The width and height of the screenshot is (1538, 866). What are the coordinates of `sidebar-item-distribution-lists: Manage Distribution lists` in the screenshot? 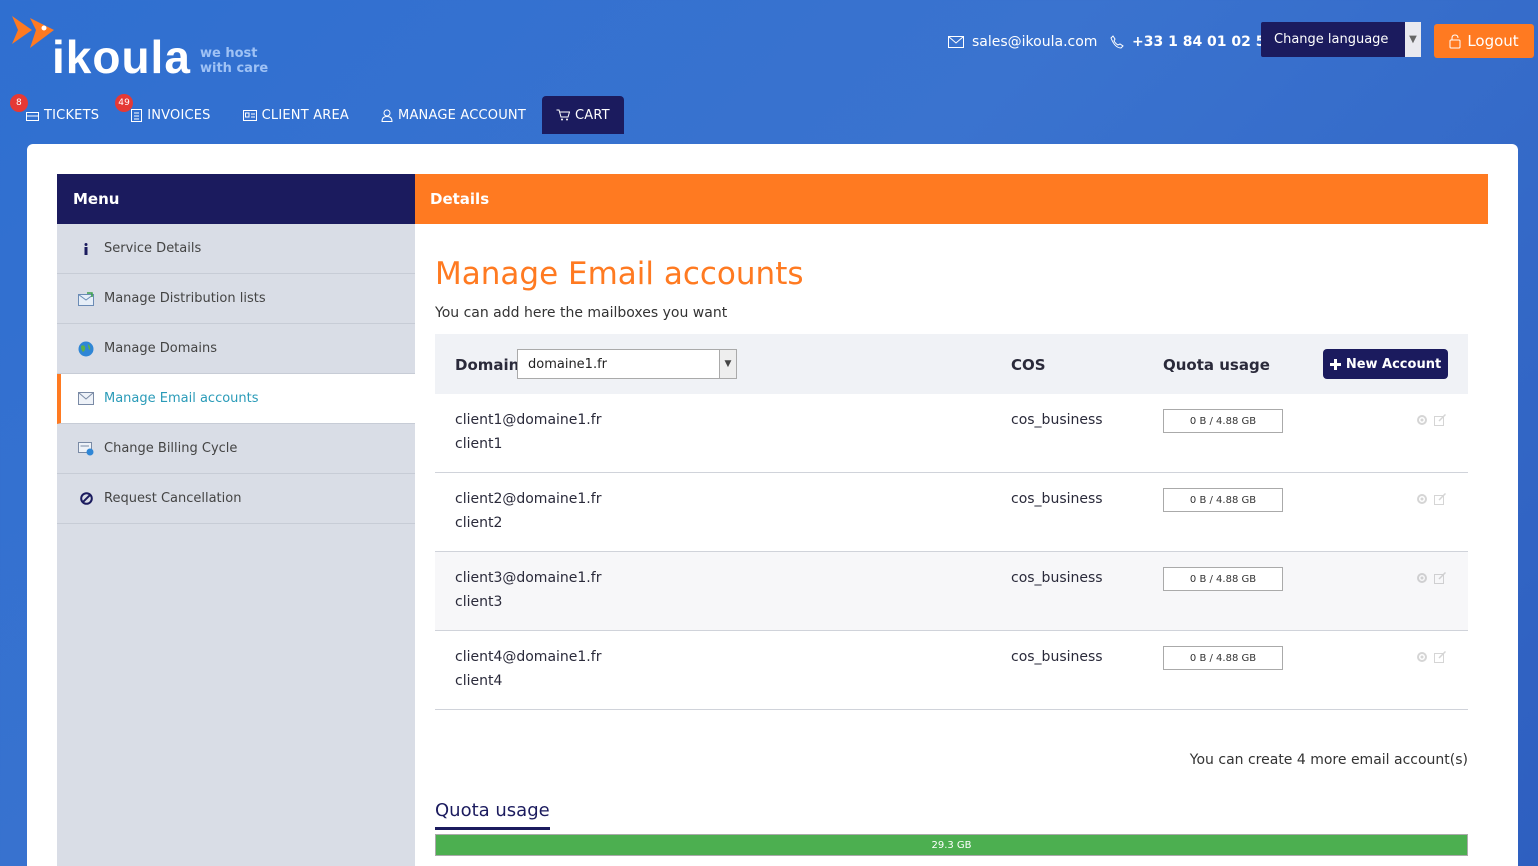 It's located at (236, 299).